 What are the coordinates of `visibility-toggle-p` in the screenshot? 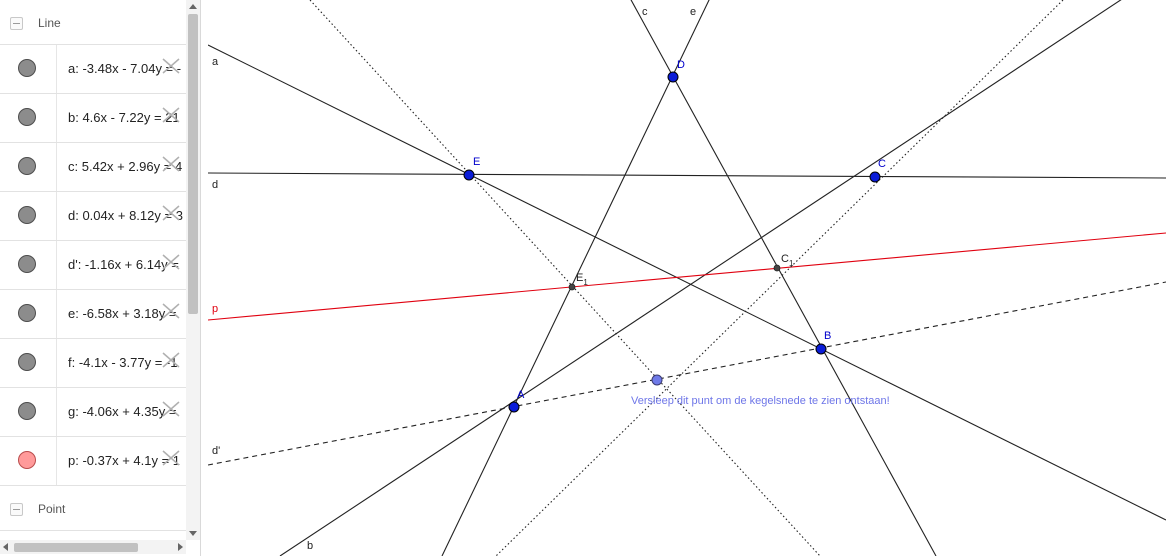 It's located at (27, 460).